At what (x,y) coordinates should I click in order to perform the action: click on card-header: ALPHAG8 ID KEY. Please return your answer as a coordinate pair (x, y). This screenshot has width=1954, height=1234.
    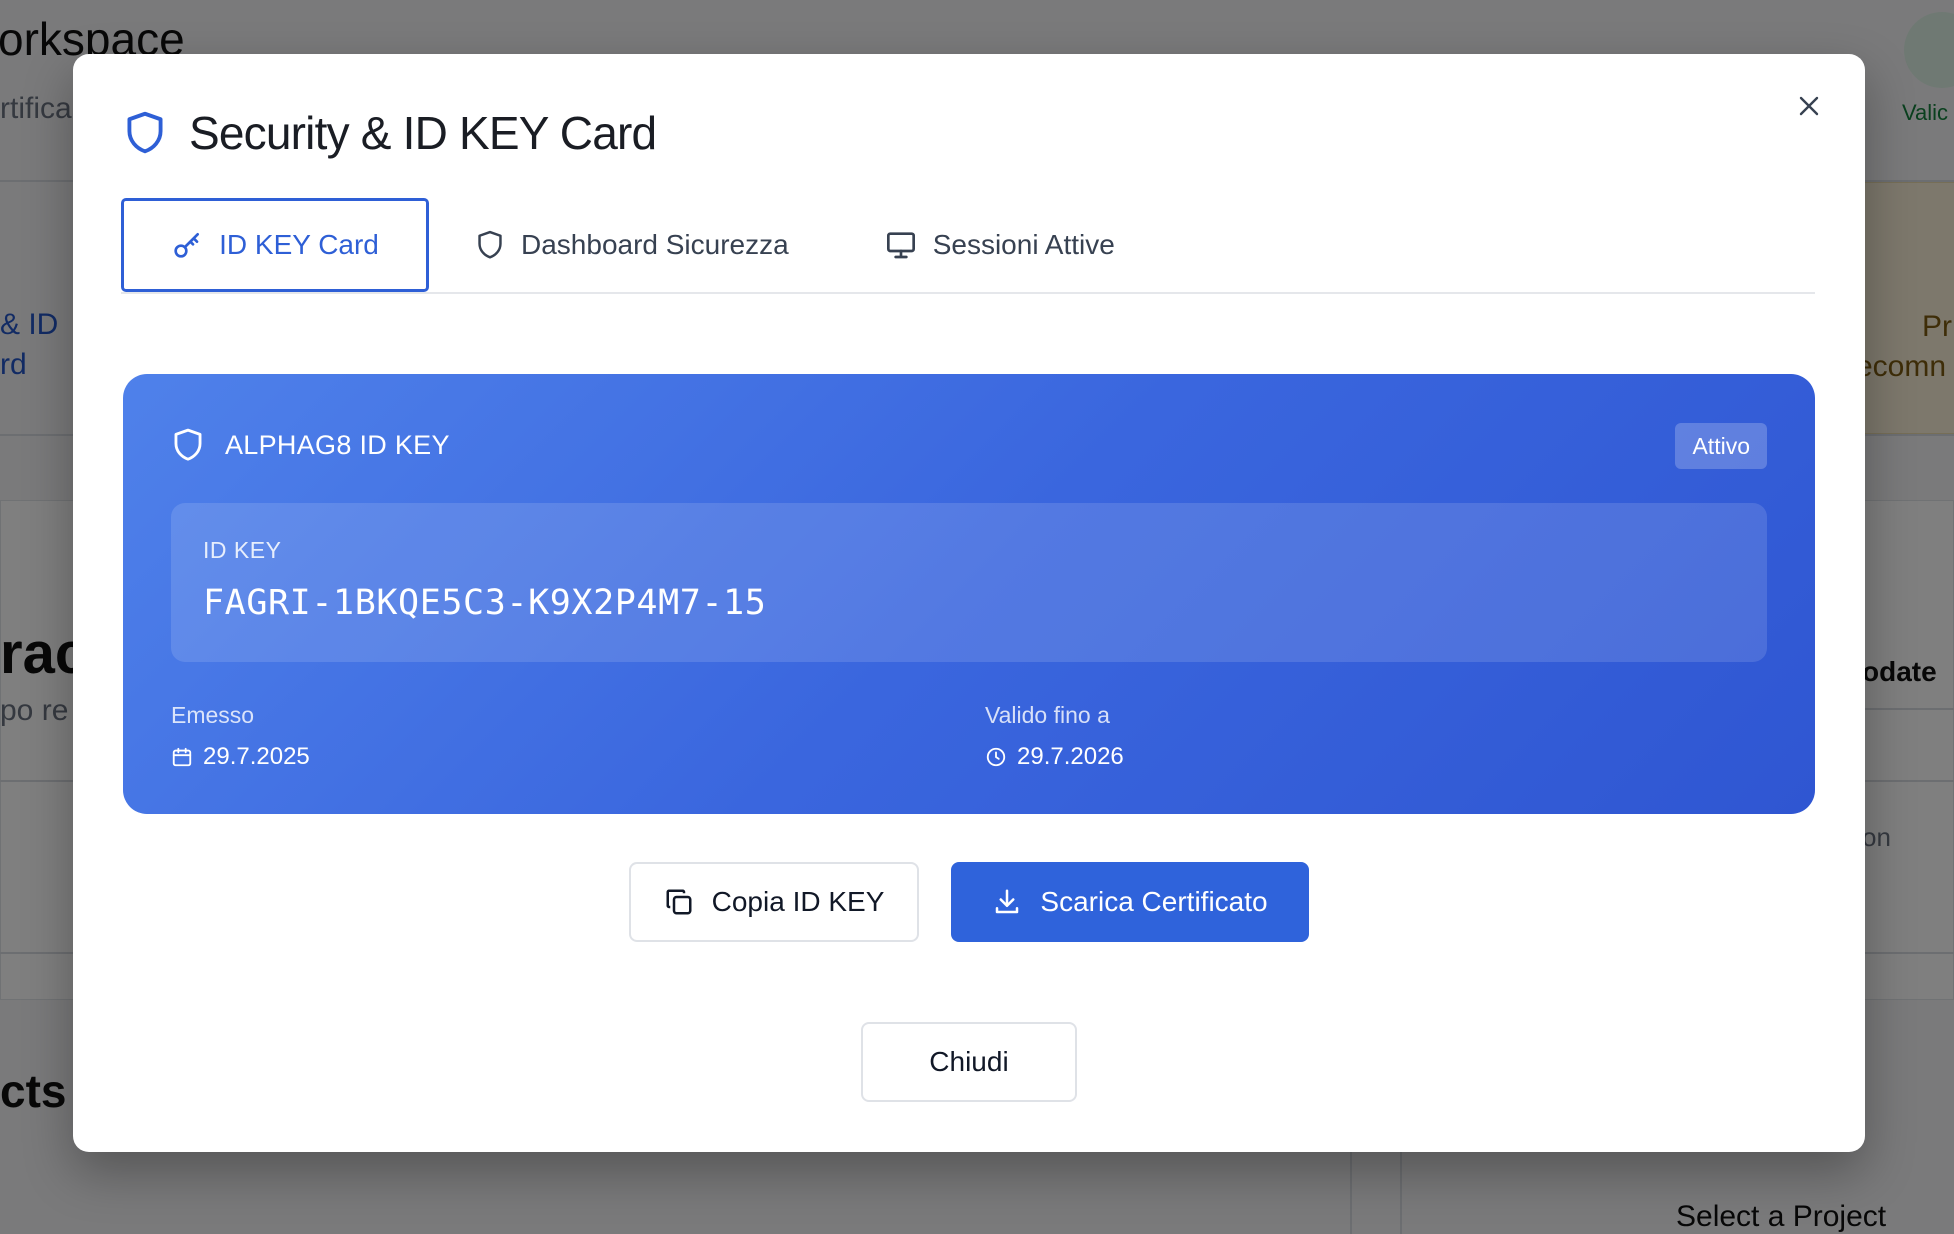
    Looking at the image, I should click on (310, 445).